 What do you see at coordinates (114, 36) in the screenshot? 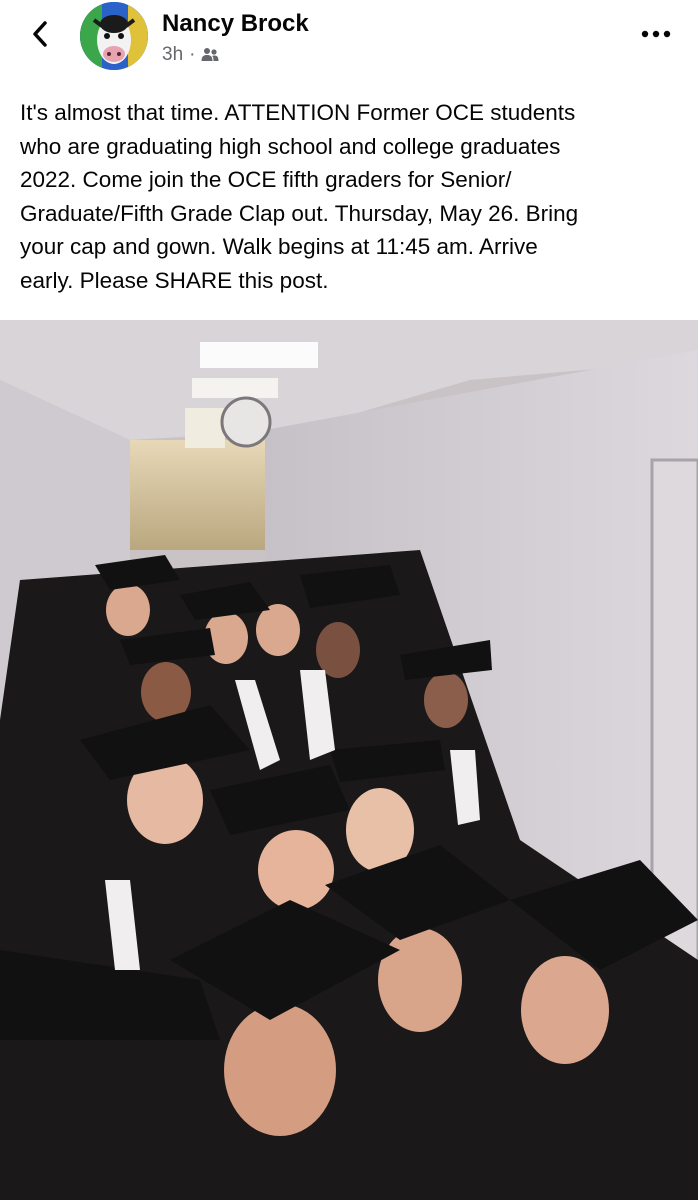
I see `avatar` at bounding box center [114, 36].